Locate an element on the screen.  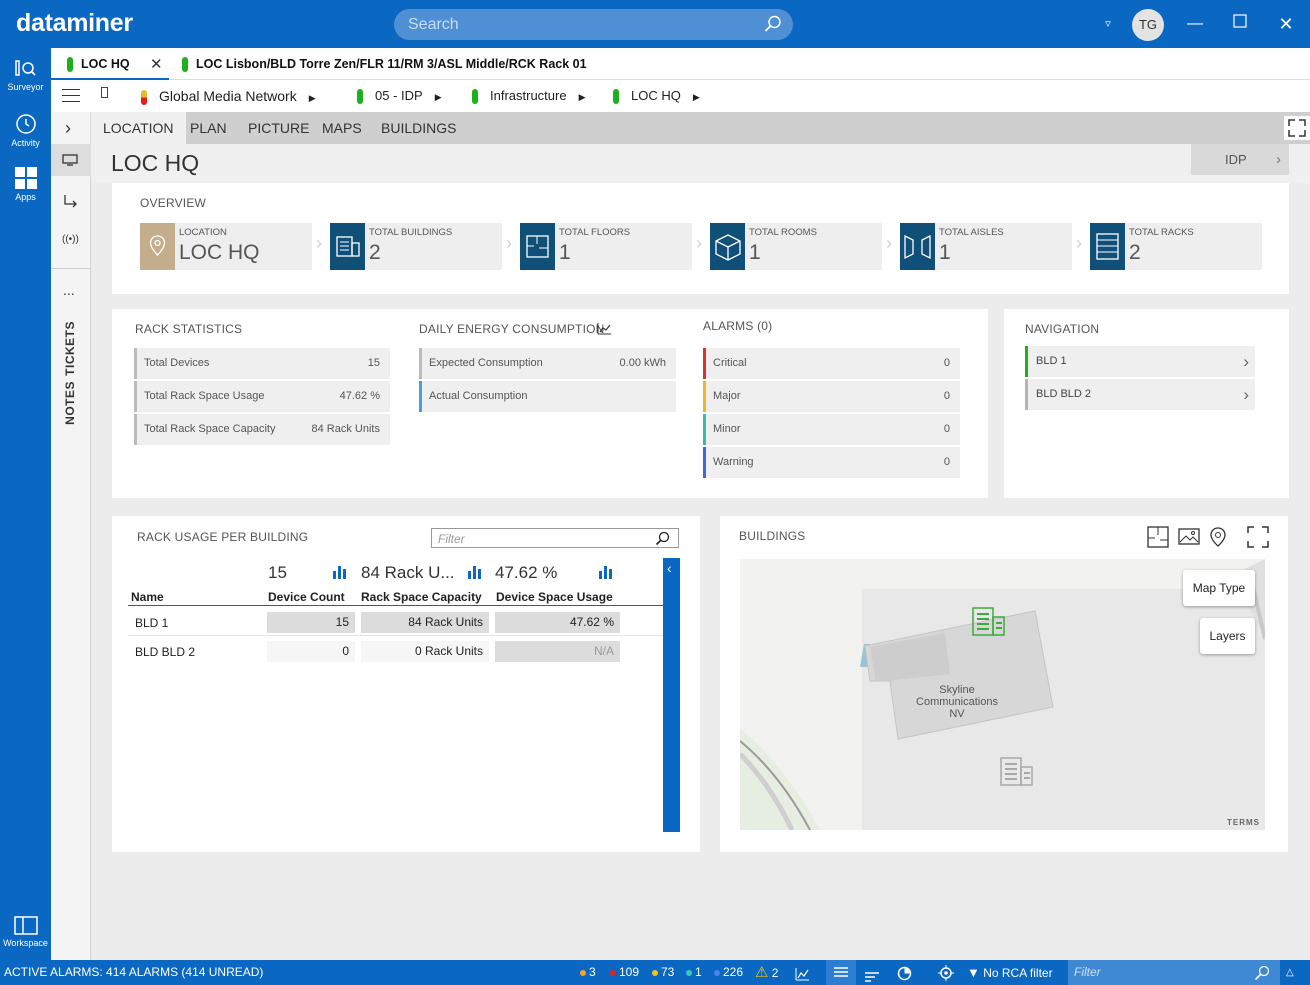
alarm-count-badge: 226 is located at coordinates (728, 972).